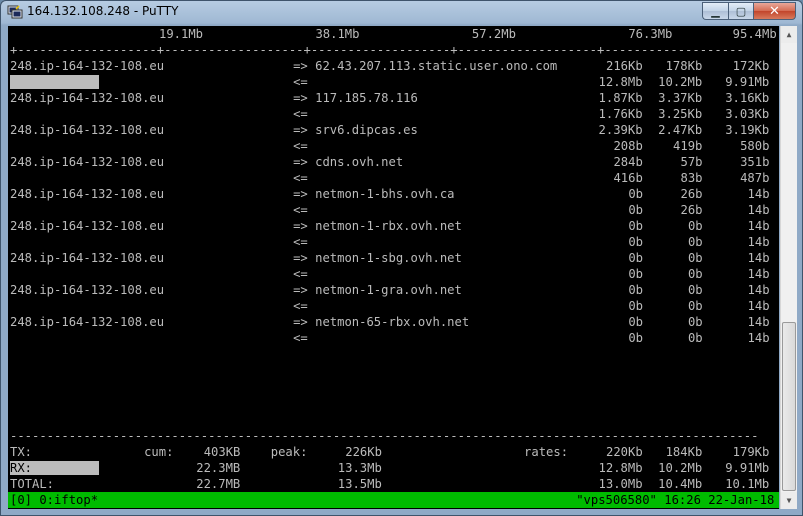 This screenshot has height=516, width=803. I want to click on scale-mark: 38.1Mb, so click(337, 34).